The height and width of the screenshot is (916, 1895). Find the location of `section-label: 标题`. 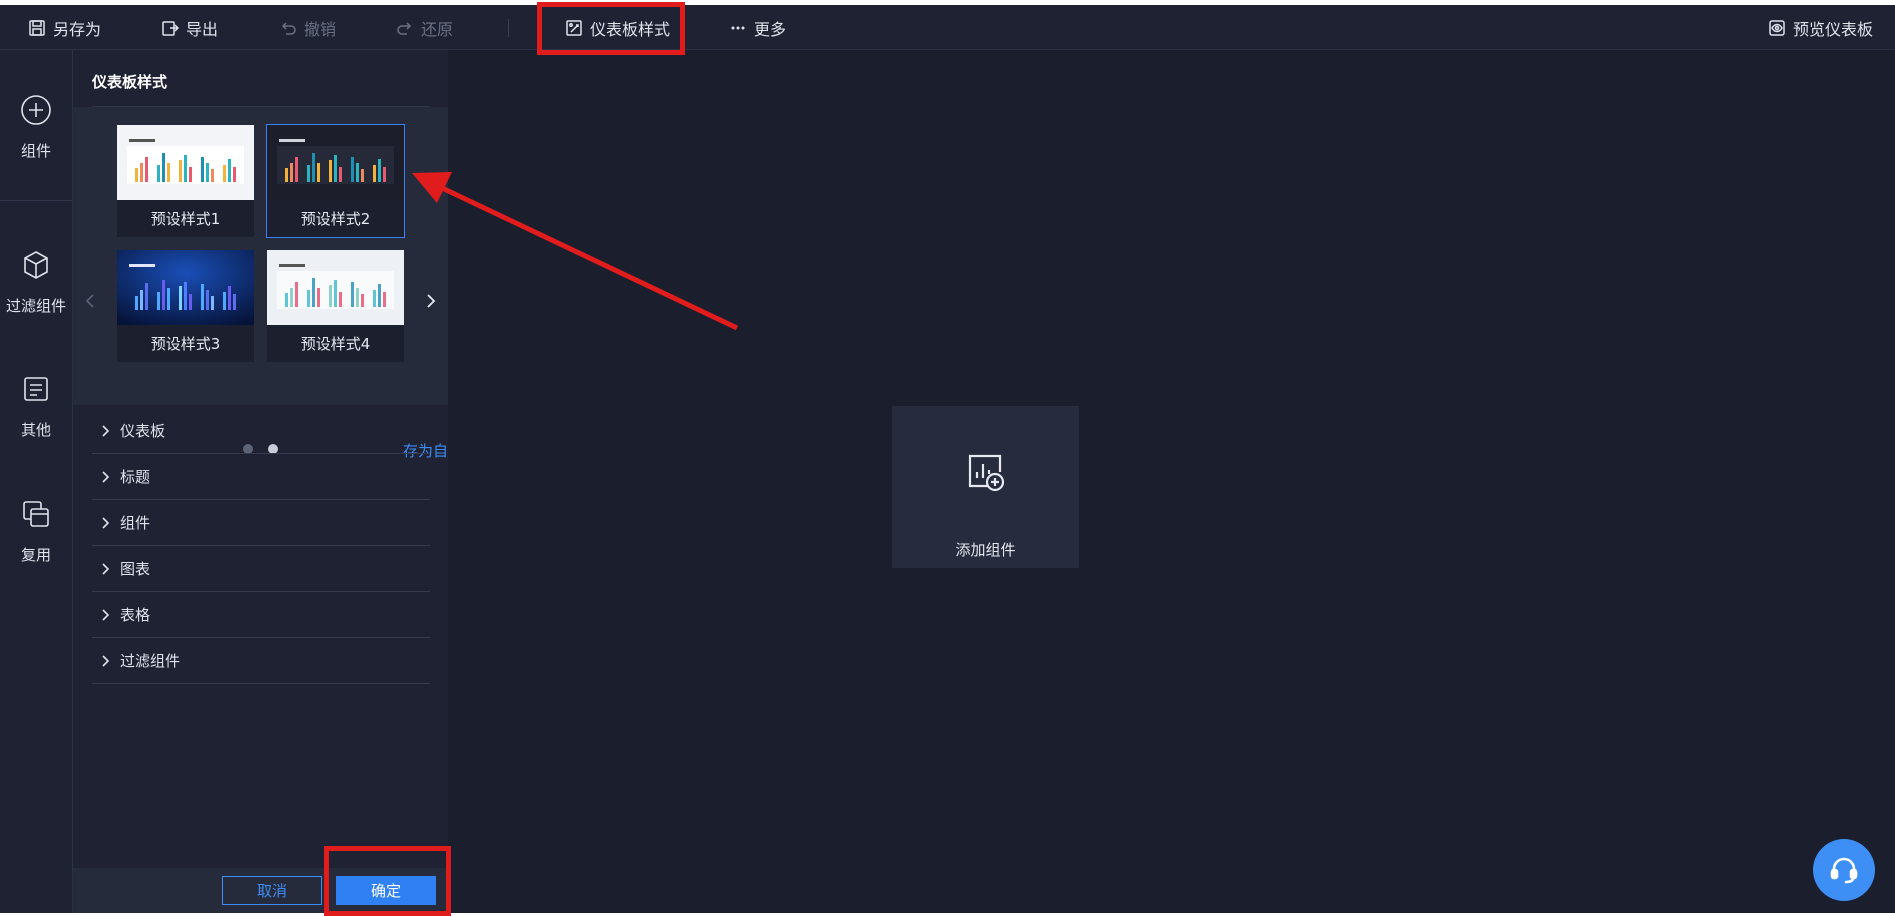

section-label: 标题 is located at coordinates (135, 477).